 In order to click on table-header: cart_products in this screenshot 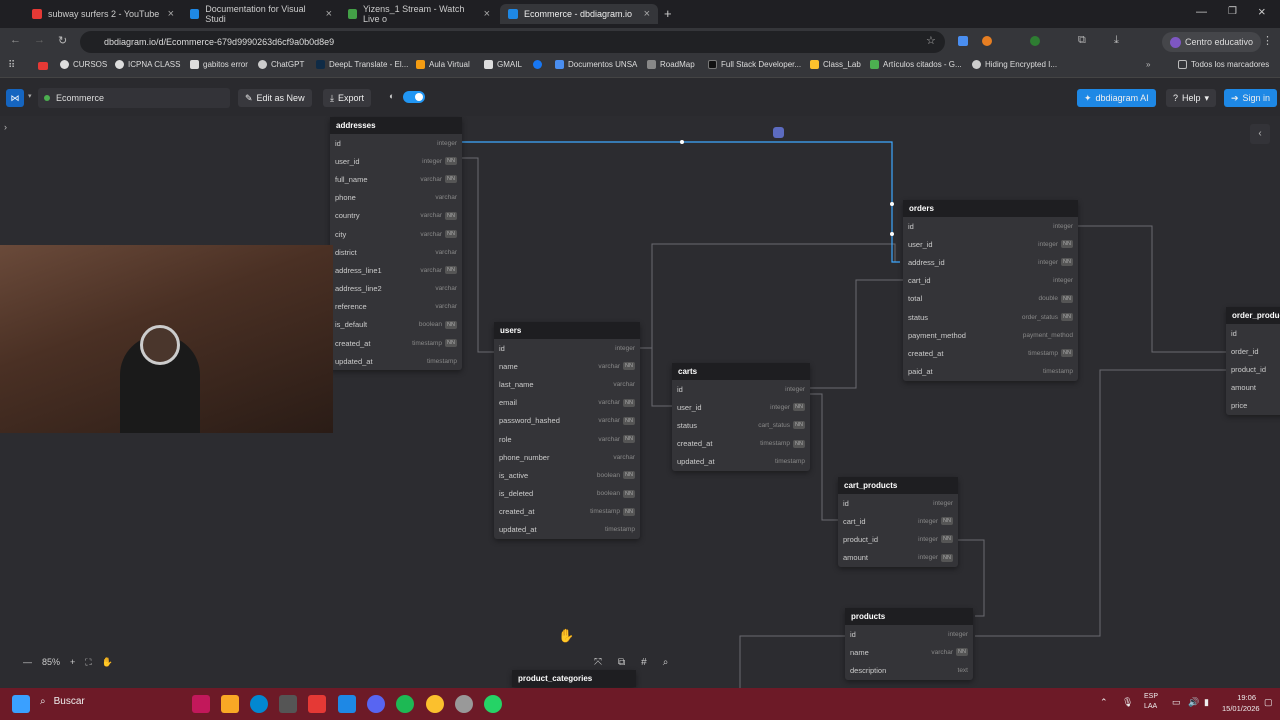, I will do `click(898, 485)`.